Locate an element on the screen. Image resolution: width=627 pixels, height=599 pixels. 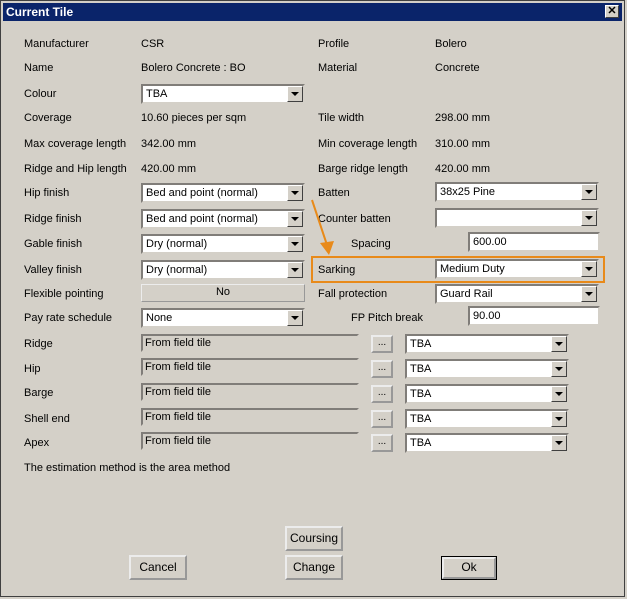
colour-select-value: TBA is located at coordinates (157, 94).